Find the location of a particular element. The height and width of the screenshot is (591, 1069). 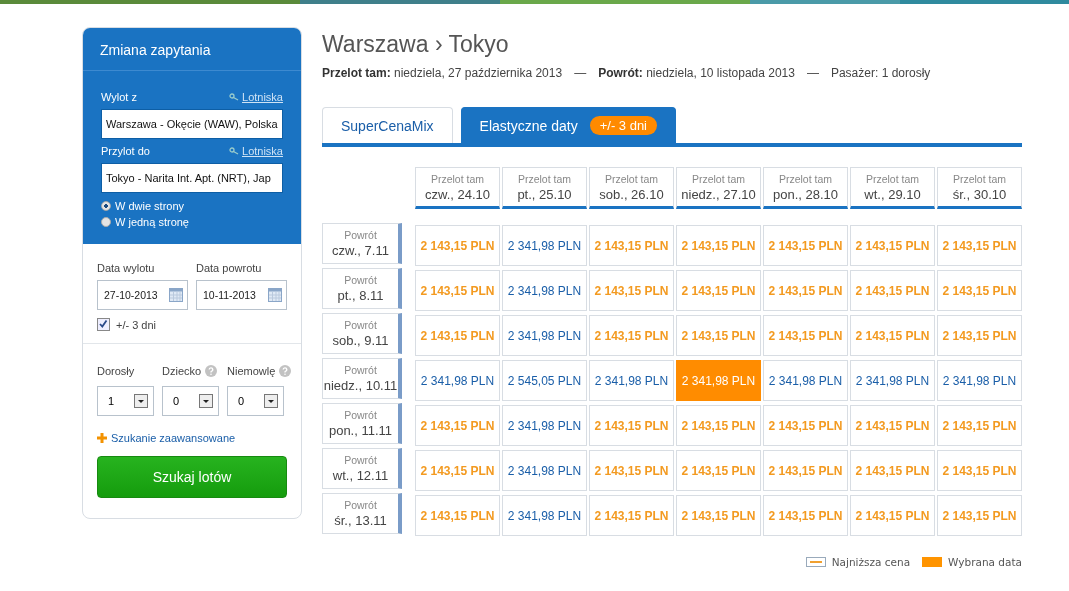

column-header: Przelot tam czw., 24.10 is located at coordinates (457, 188).